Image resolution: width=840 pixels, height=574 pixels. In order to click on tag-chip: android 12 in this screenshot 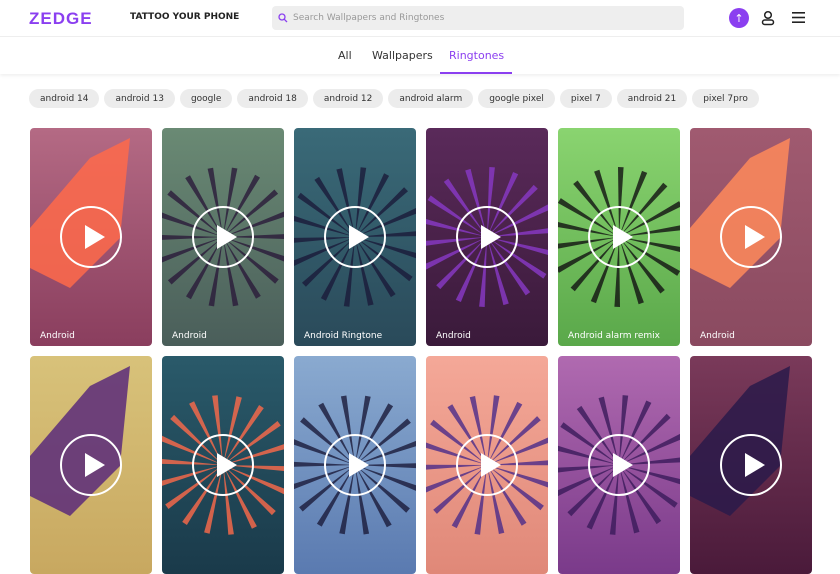, I will do `click(348, 98)`.